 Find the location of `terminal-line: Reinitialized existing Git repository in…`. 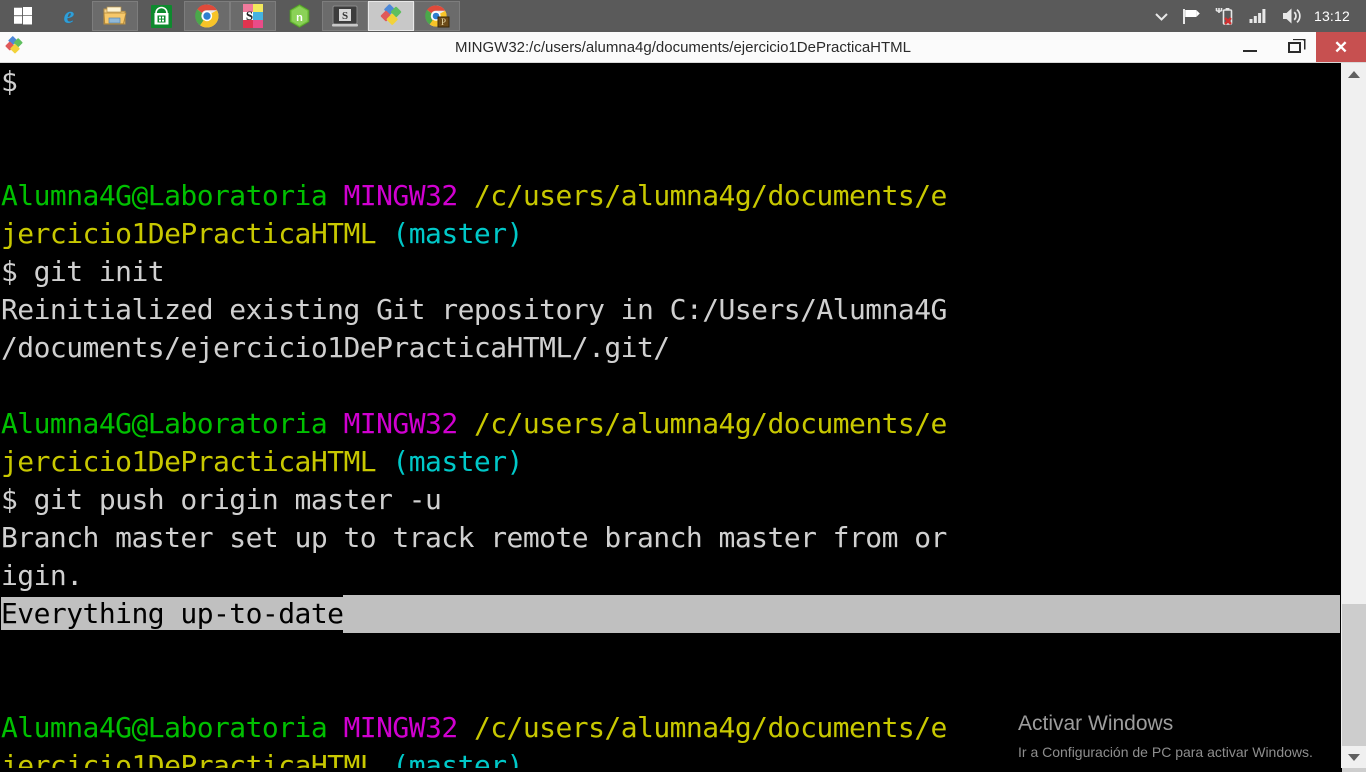

terminal-line: Reinitialized existing Git repository in… is located at coordinates (670, 310).